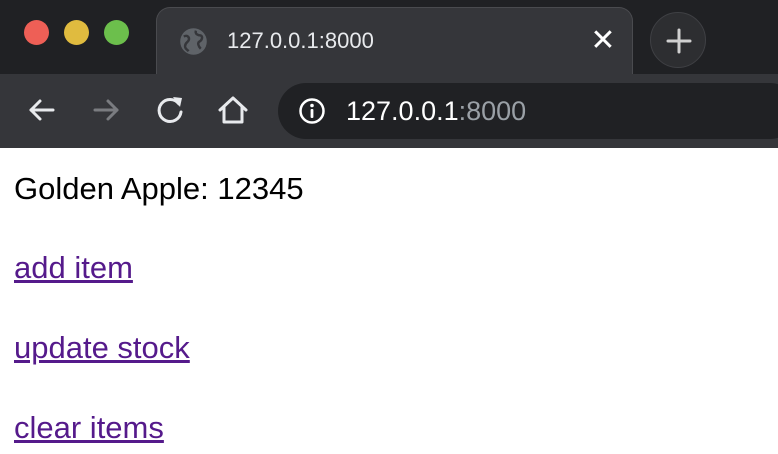 This screenshot has height=454, width=778. I want to click on info-icon, so click(312, 111).